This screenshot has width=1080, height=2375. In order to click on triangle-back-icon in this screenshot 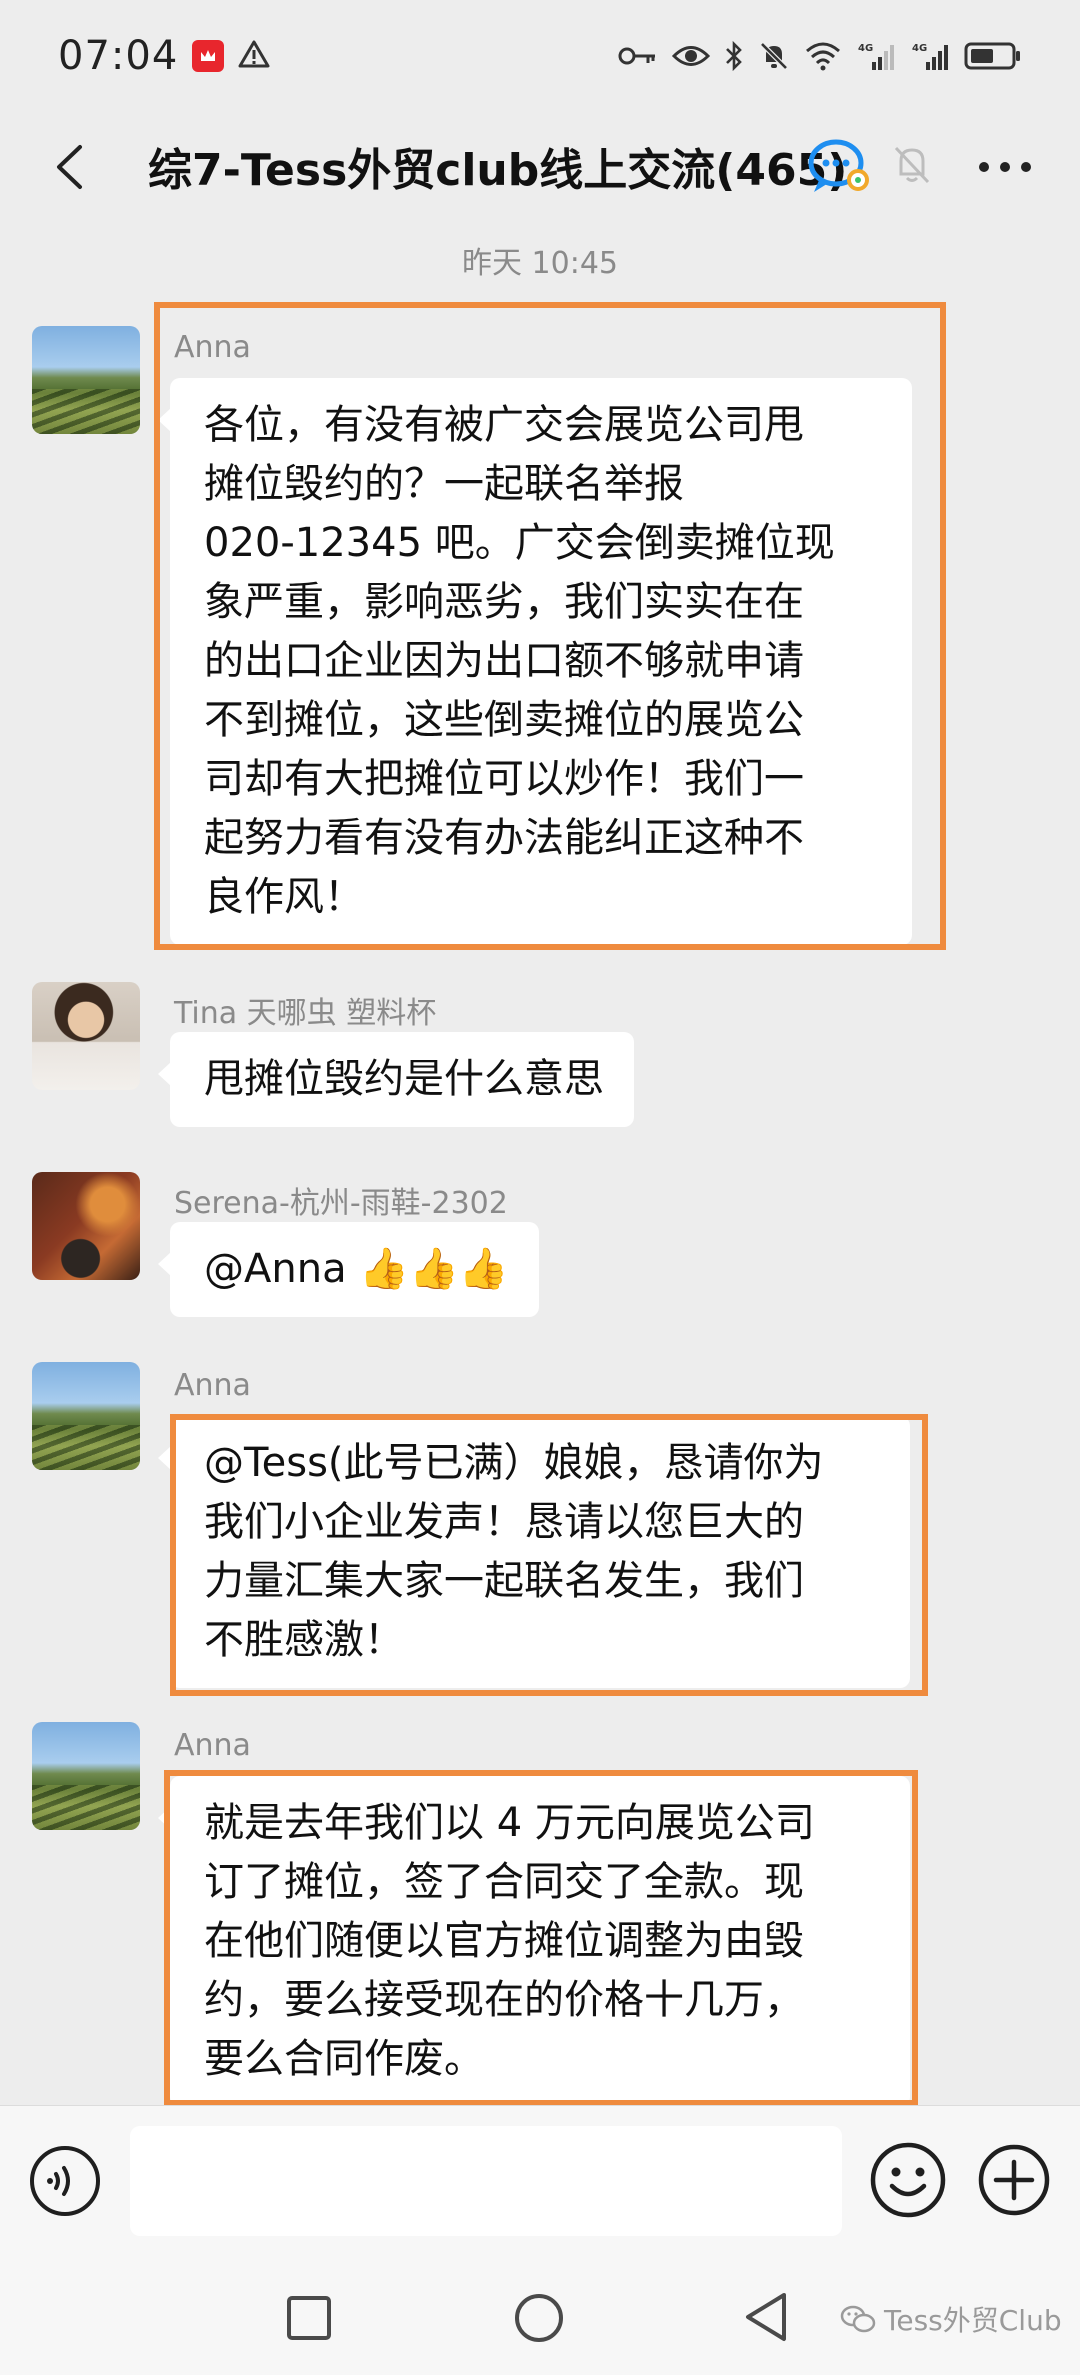, I will do `click(766, 2317)`.